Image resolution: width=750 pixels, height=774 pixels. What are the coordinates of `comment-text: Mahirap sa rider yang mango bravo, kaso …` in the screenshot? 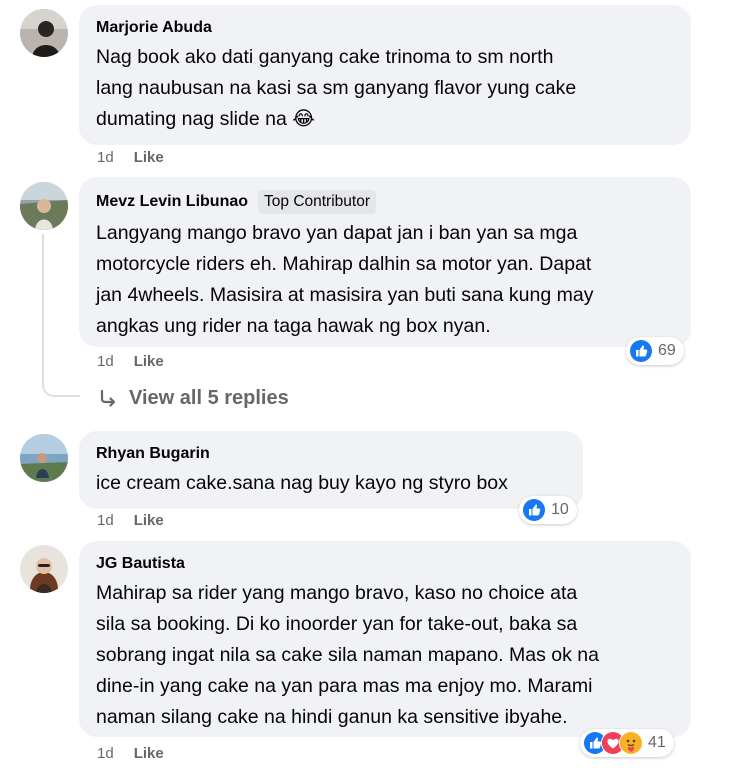 It's located at (347, 655).